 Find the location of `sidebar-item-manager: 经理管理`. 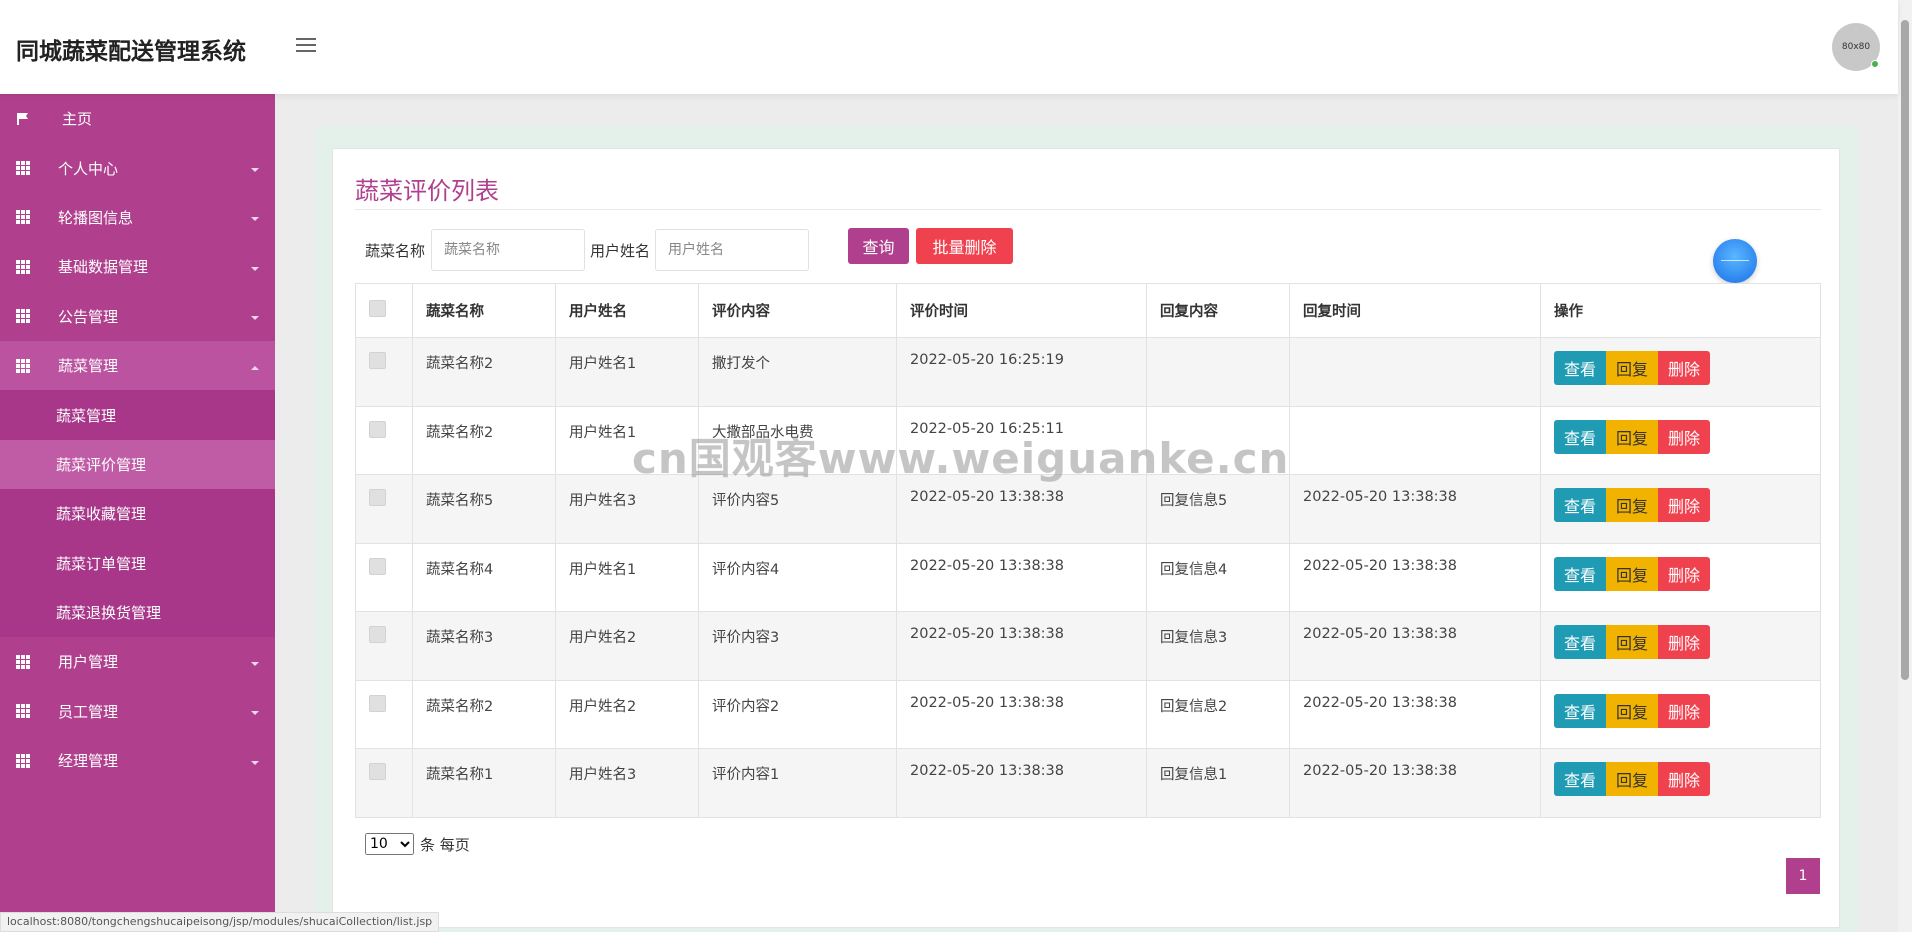

sidebar-item-manager: 经理管理 is located at coordinates (137, 760).